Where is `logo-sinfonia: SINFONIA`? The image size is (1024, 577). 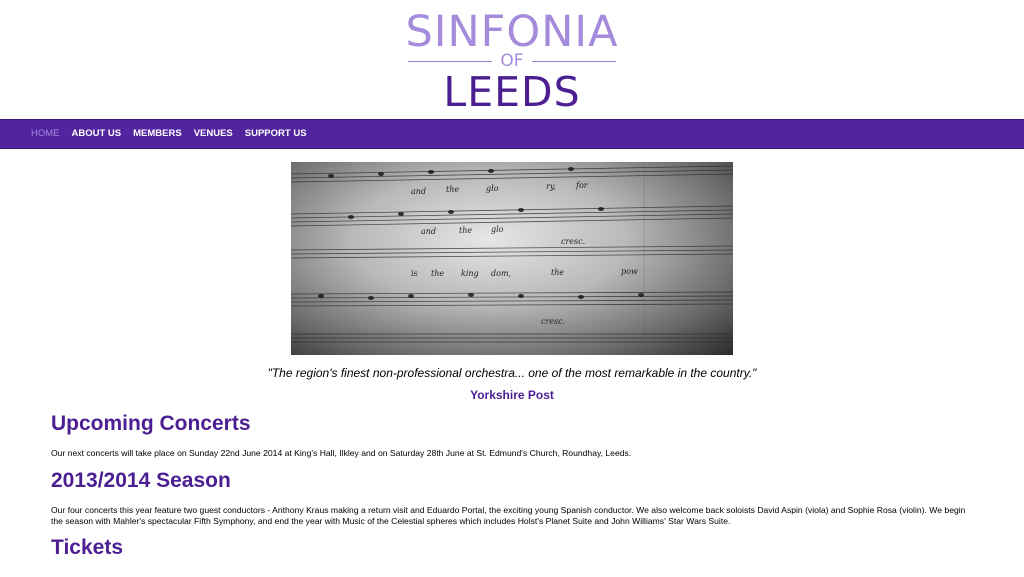
logo-sinfonia: SINFONIA is located at coordinates (512, 32).